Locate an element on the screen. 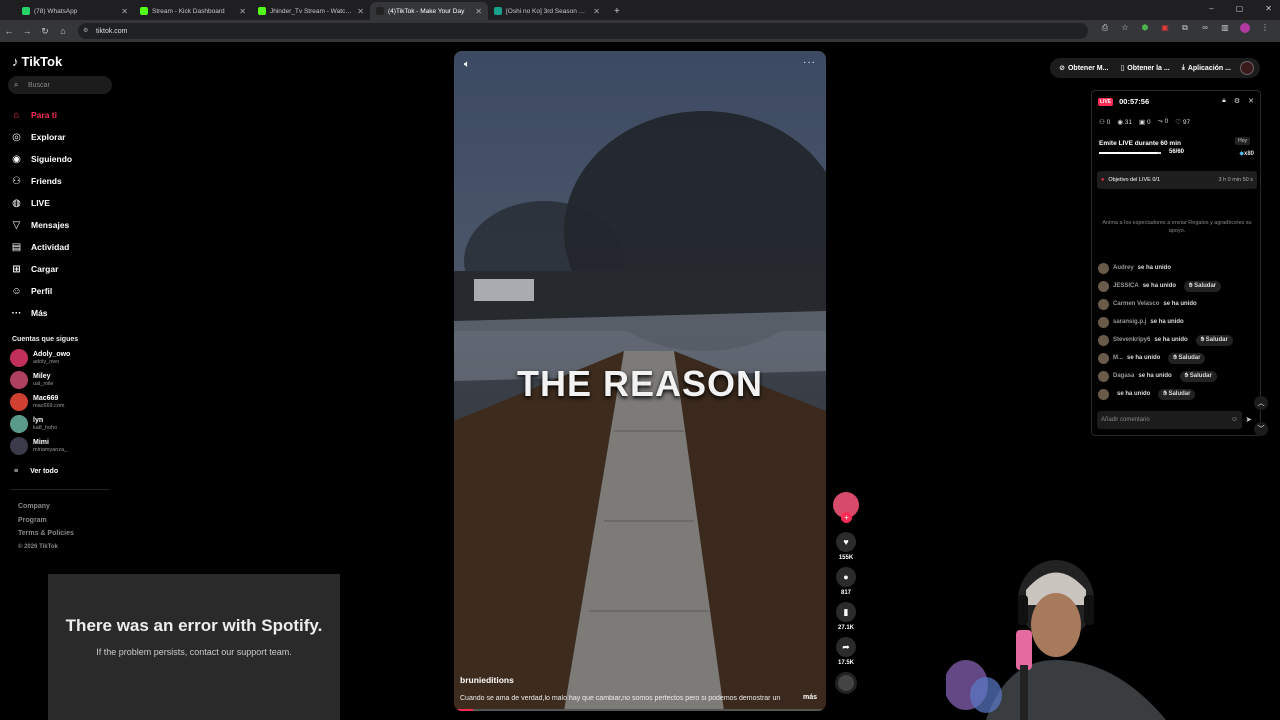 The width and height of the screenshot is (1280, 720). viewer-name: Audrey is located at coordinates (1123, 268).